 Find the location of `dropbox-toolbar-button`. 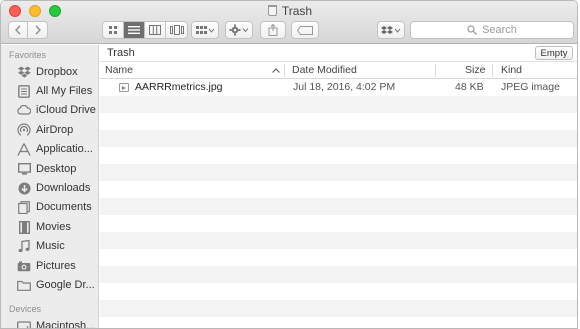

dropbox-toolbar-button is located at coordinates (391, 30).